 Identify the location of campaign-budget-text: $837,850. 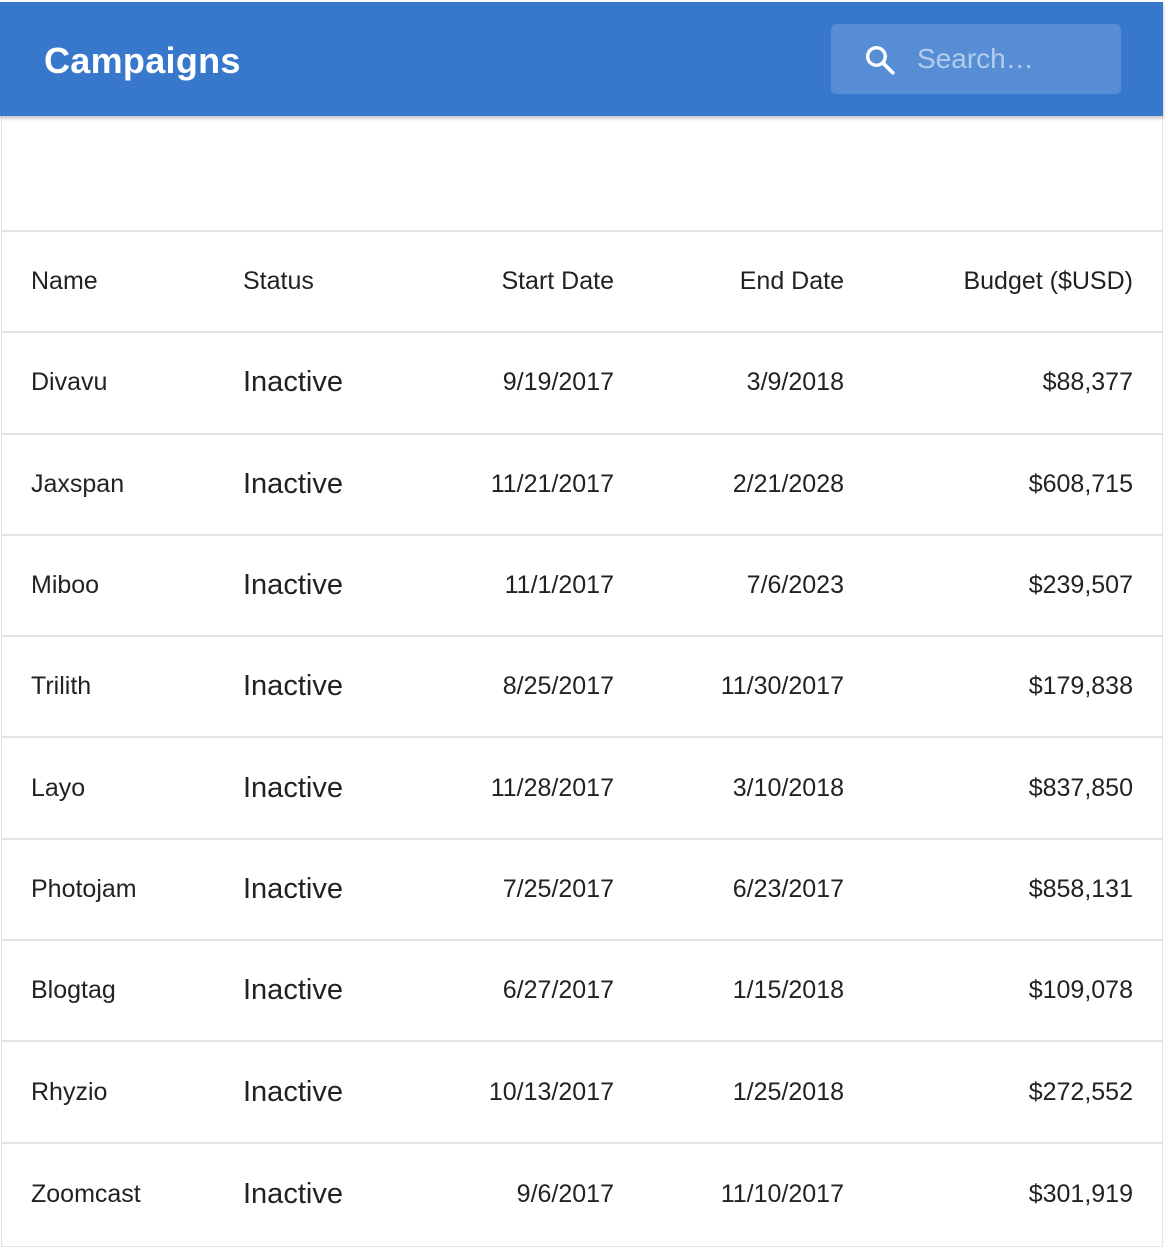
(1080, 787).